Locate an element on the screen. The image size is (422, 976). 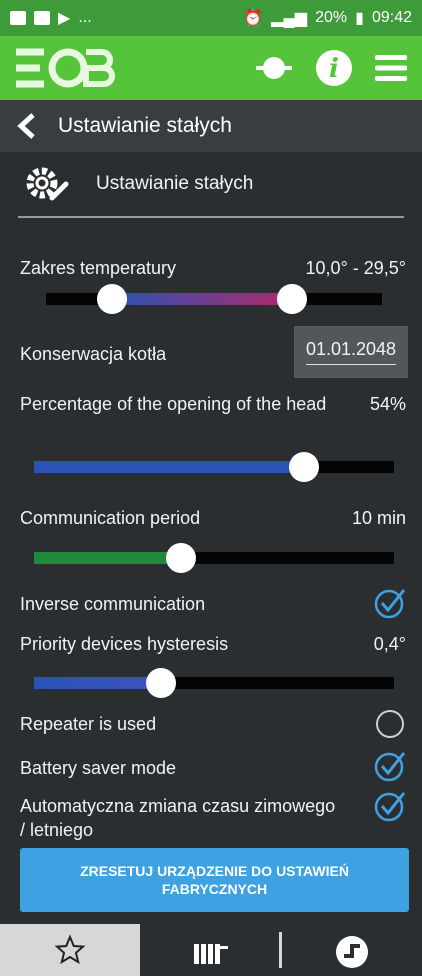
head-opening-slider is located at coordinates (214, 467).